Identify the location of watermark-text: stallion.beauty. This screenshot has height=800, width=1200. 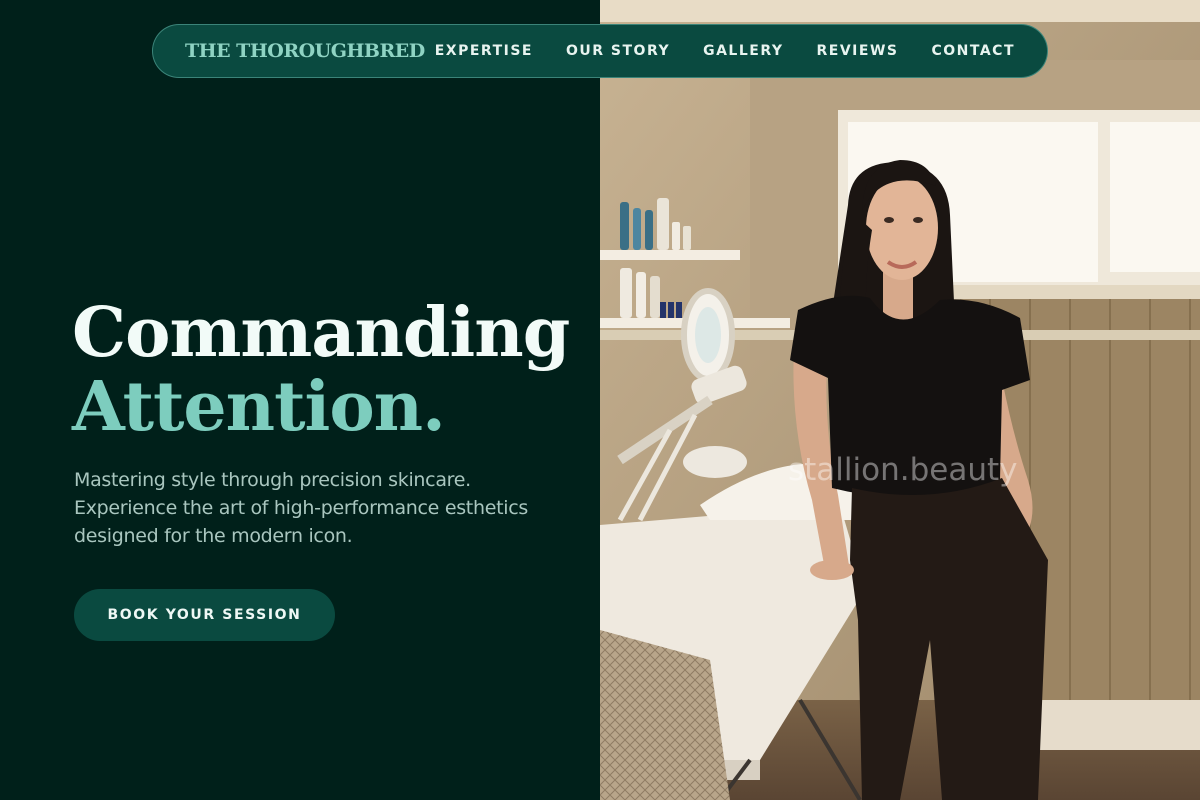
(903, 470).